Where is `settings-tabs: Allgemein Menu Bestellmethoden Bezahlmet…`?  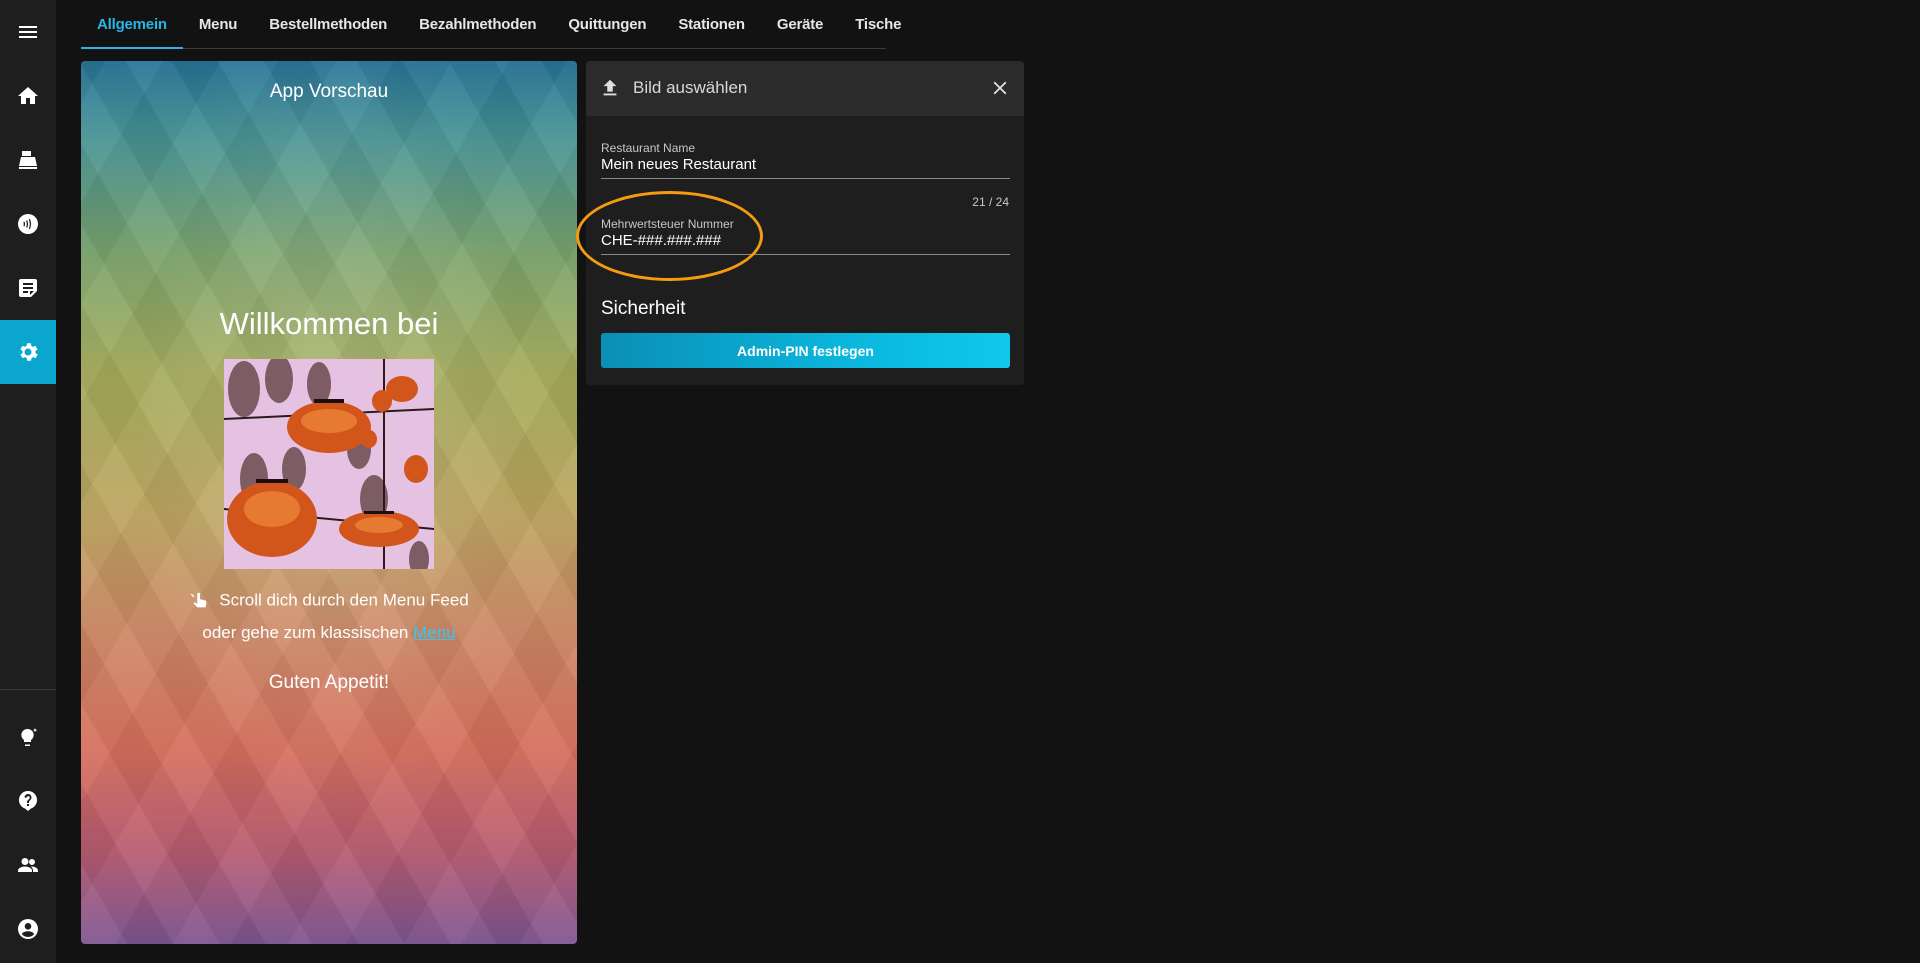
settings-tabs: Allgemein Menu Bestellmethoden Bezahlmet… is located at coordinates (491, 24).